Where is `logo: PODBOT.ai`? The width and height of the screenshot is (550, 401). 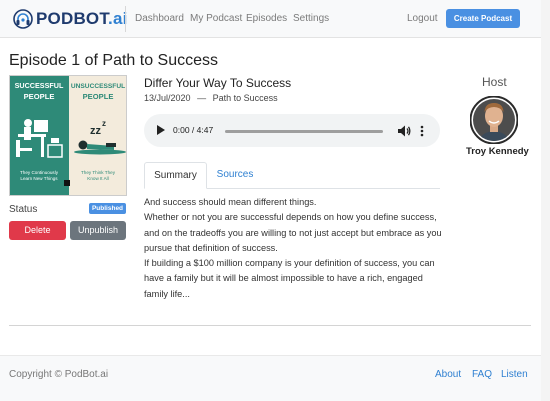
logo: PODBOT.ai is located at coordinates (70, 19).